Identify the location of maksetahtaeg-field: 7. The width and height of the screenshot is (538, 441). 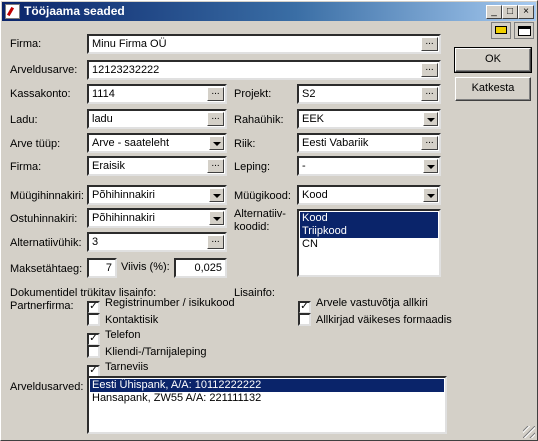
(102, 268).